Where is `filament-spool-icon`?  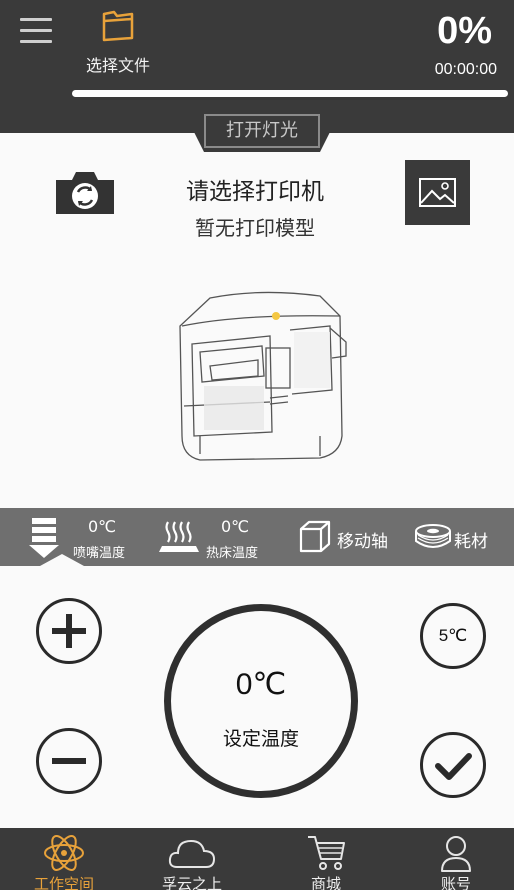
filament-spool-icon is located at coordinates (433, 536).